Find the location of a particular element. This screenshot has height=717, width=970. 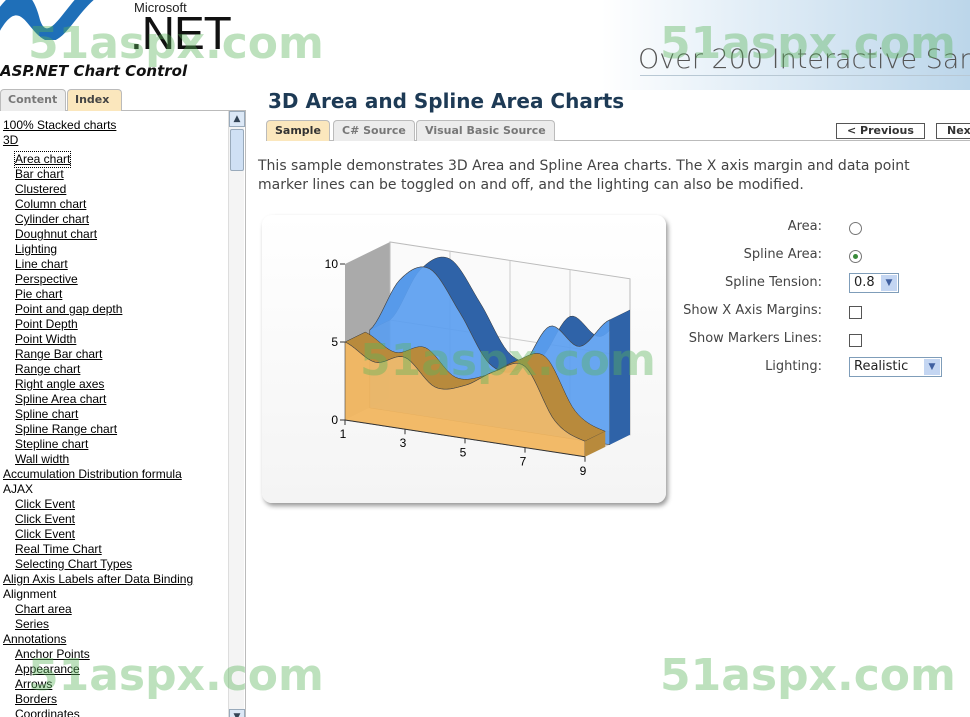

index-item: Alignment is located at coordinates (30, 594).